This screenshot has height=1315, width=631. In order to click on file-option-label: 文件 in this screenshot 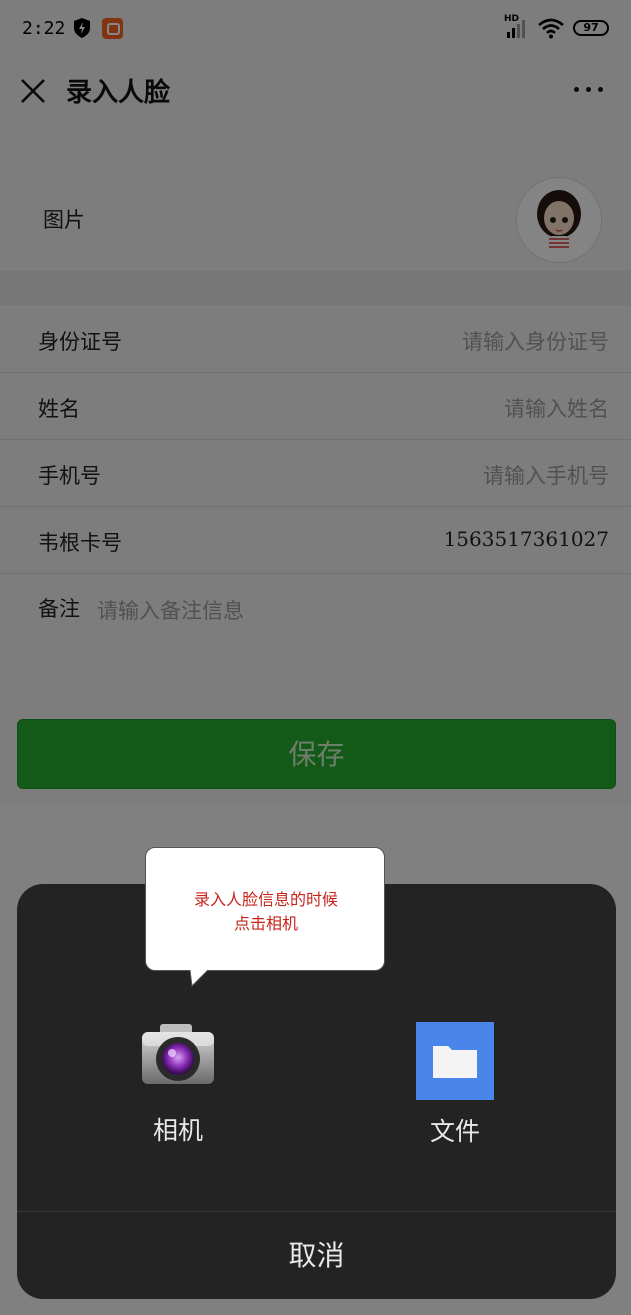, I will do `click(454, 1131)`.